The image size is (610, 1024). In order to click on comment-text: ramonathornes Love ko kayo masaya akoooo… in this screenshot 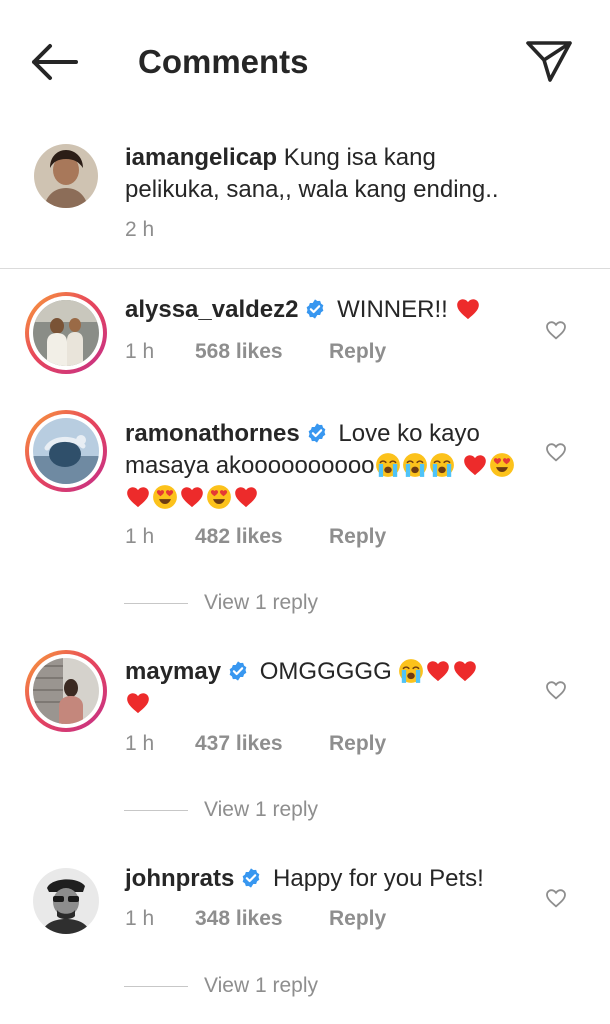, I will do `click(327, 466)`.